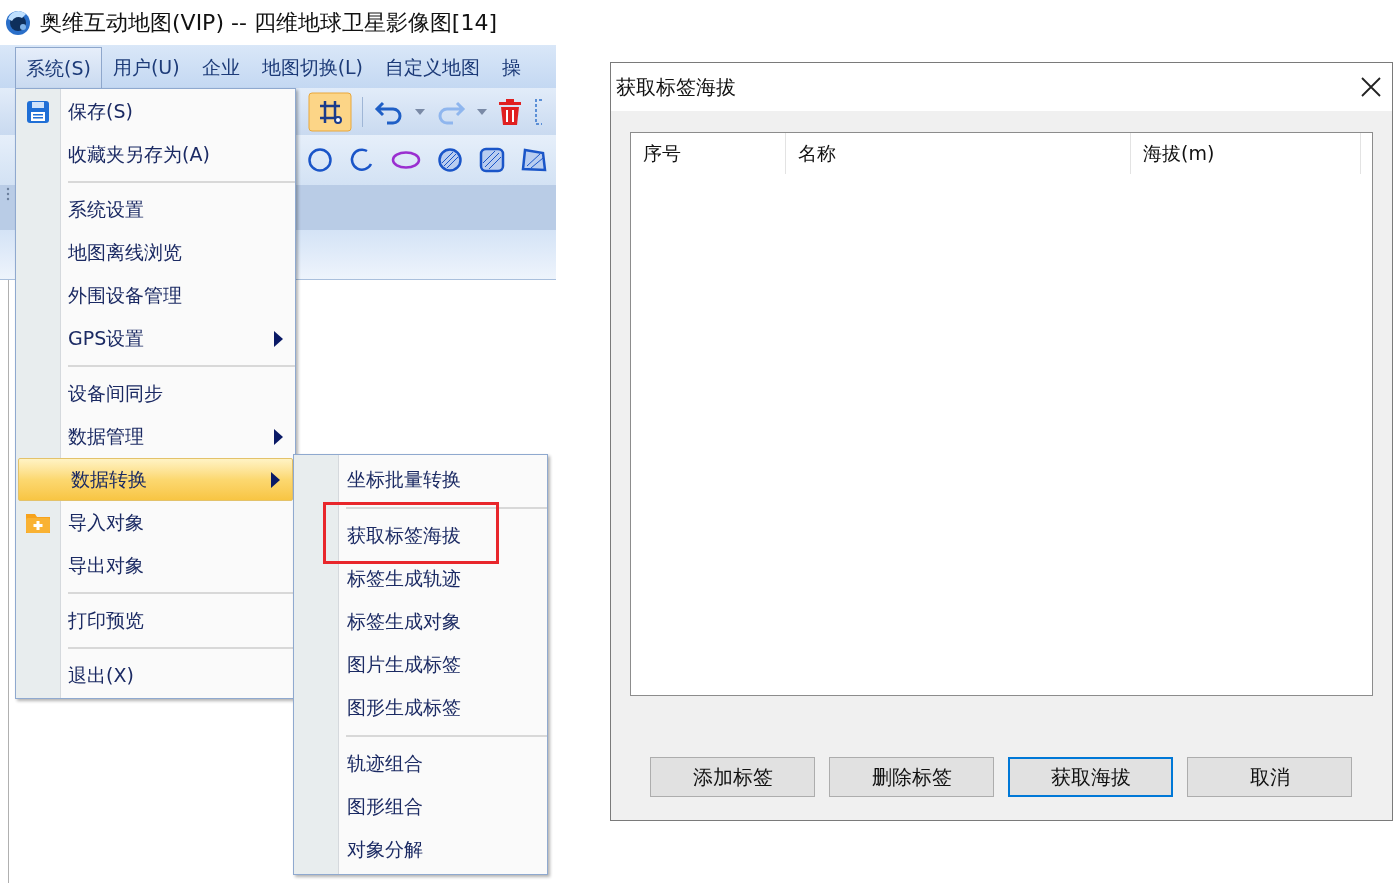 The width and height of the screenshot is (1393, 883). I want to click on node-edit-tool-icon, so click(330, 111).